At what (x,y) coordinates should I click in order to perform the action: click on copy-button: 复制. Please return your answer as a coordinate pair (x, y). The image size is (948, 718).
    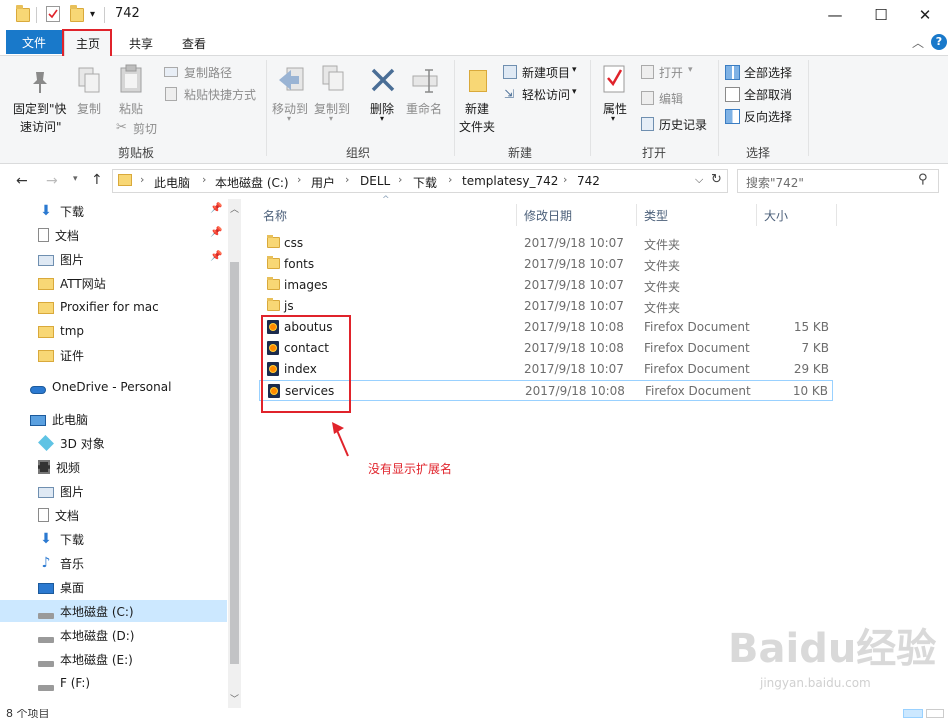
    Looking at the image, I should click on (90, 94).